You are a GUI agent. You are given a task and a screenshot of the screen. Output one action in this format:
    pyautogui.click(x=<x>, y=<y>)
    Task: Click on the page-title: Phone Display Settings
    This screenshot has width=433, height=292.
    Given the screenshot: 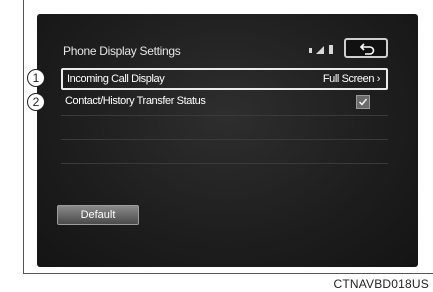 What is the action you would take?
    pyautogui.click(x=122, y=51)
    